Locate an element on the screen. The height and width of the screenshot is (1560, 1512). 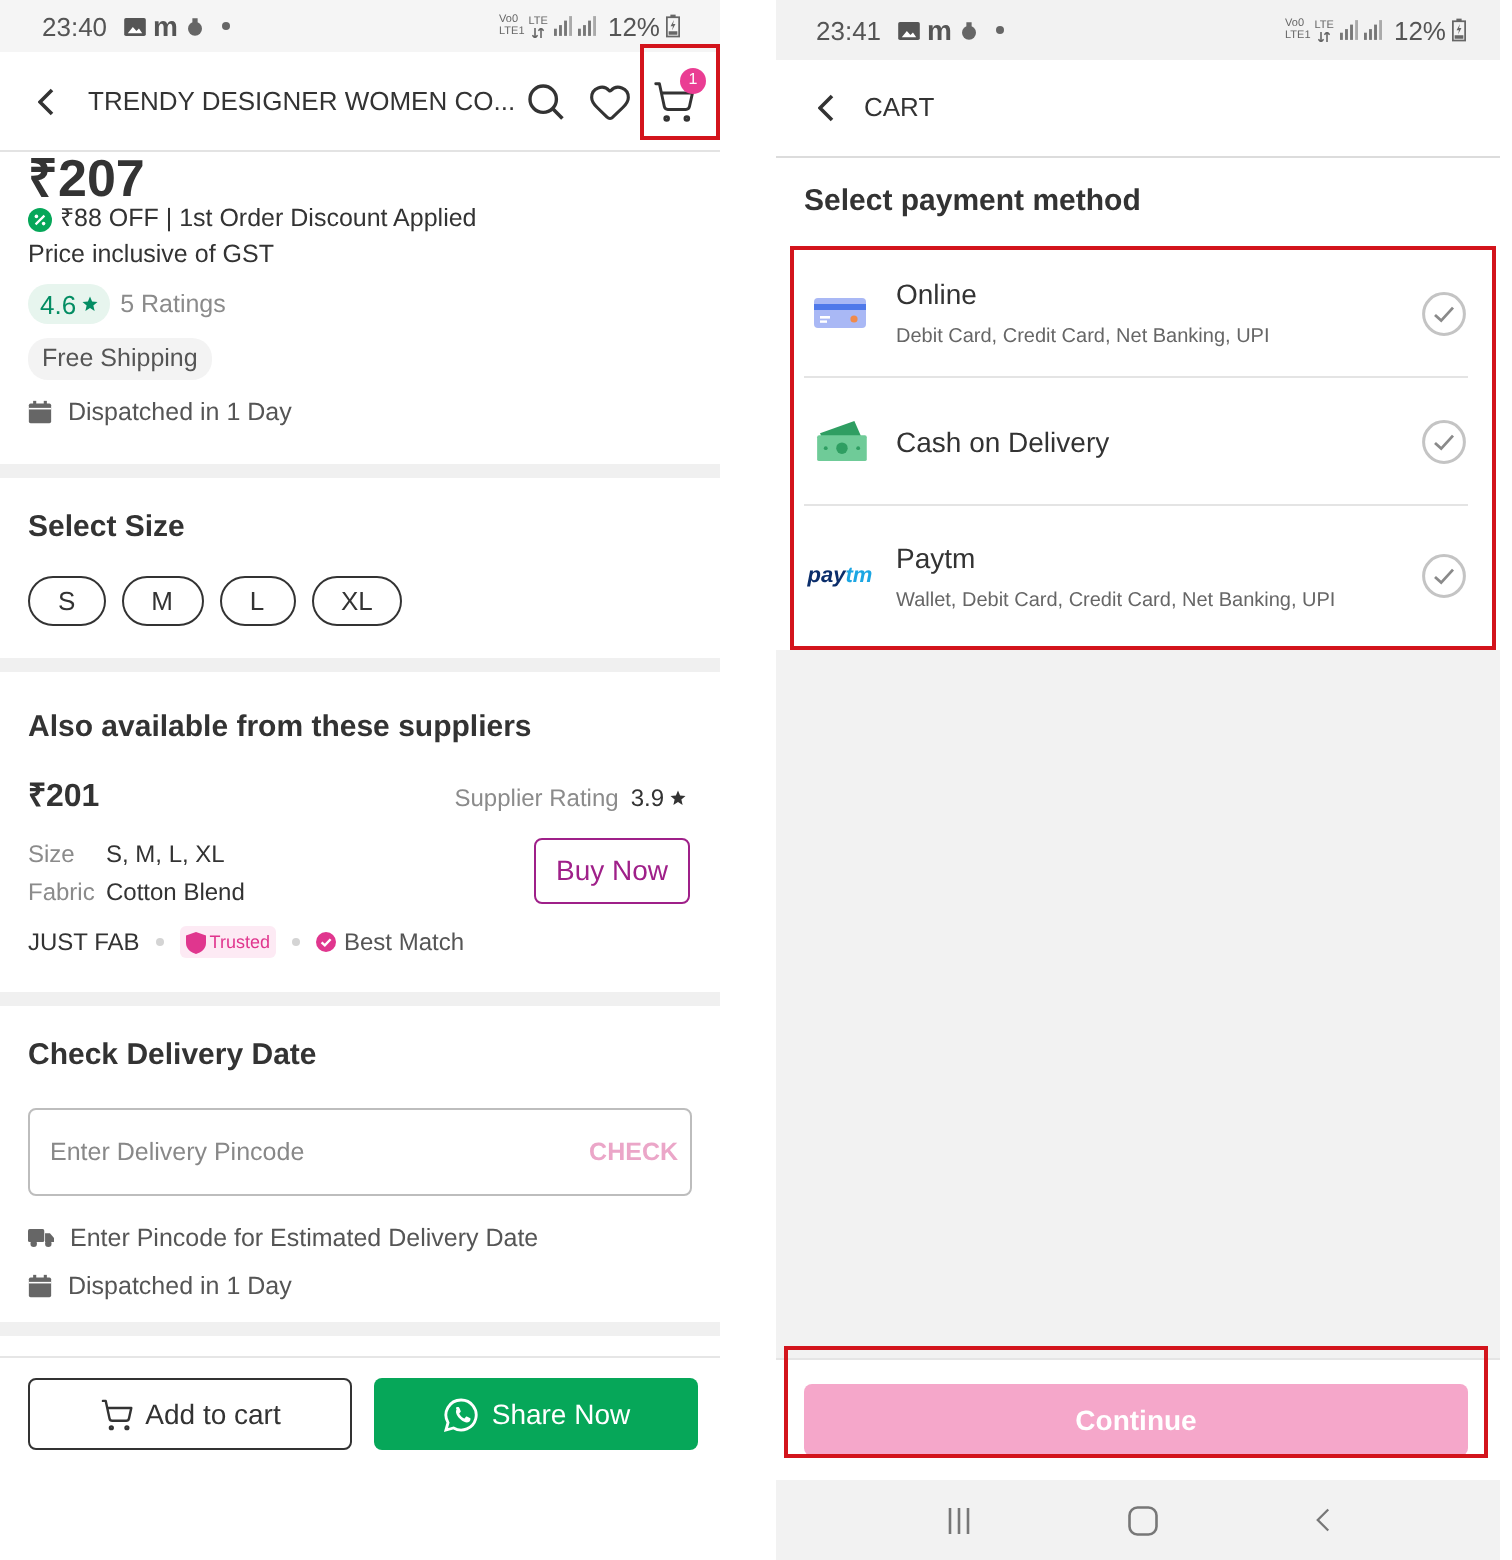
delivery-note: Dispatched in 1 Day is located at coordinates (180, 1286).